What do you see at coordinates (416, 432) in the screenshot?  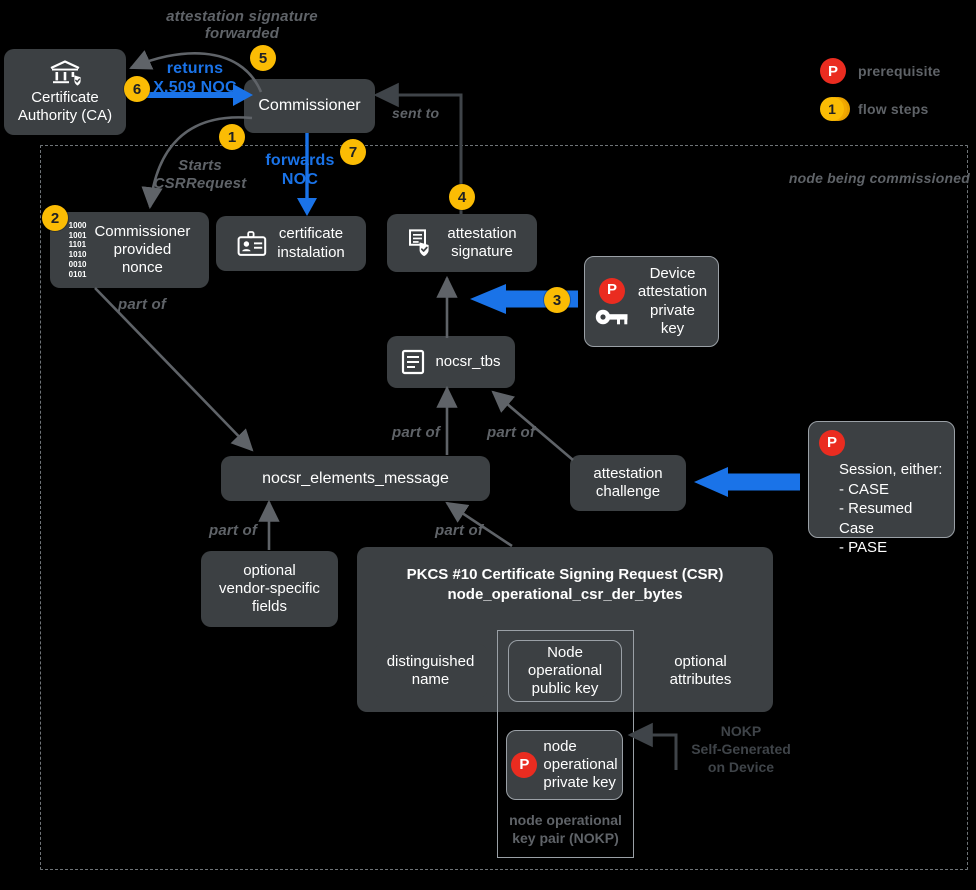 I see `edge-label-part-of-elements: part of` at bounding box center [416, 432].